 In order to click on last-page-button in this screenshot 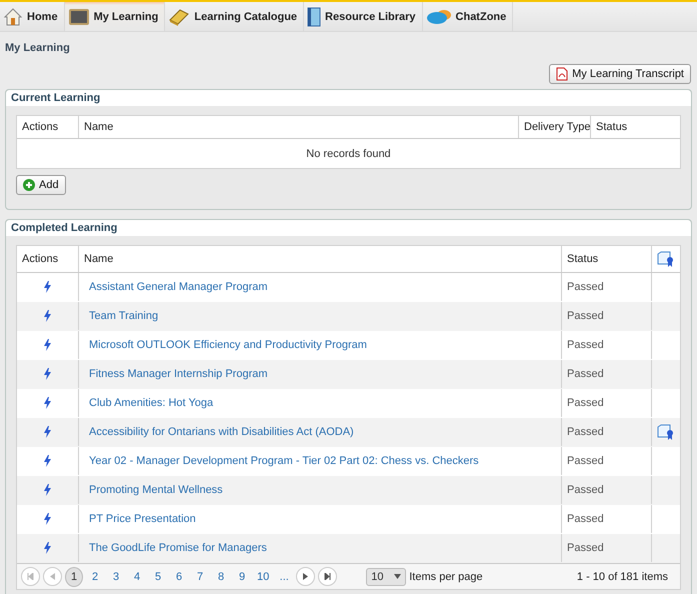, I will do `click(328, 576)`.